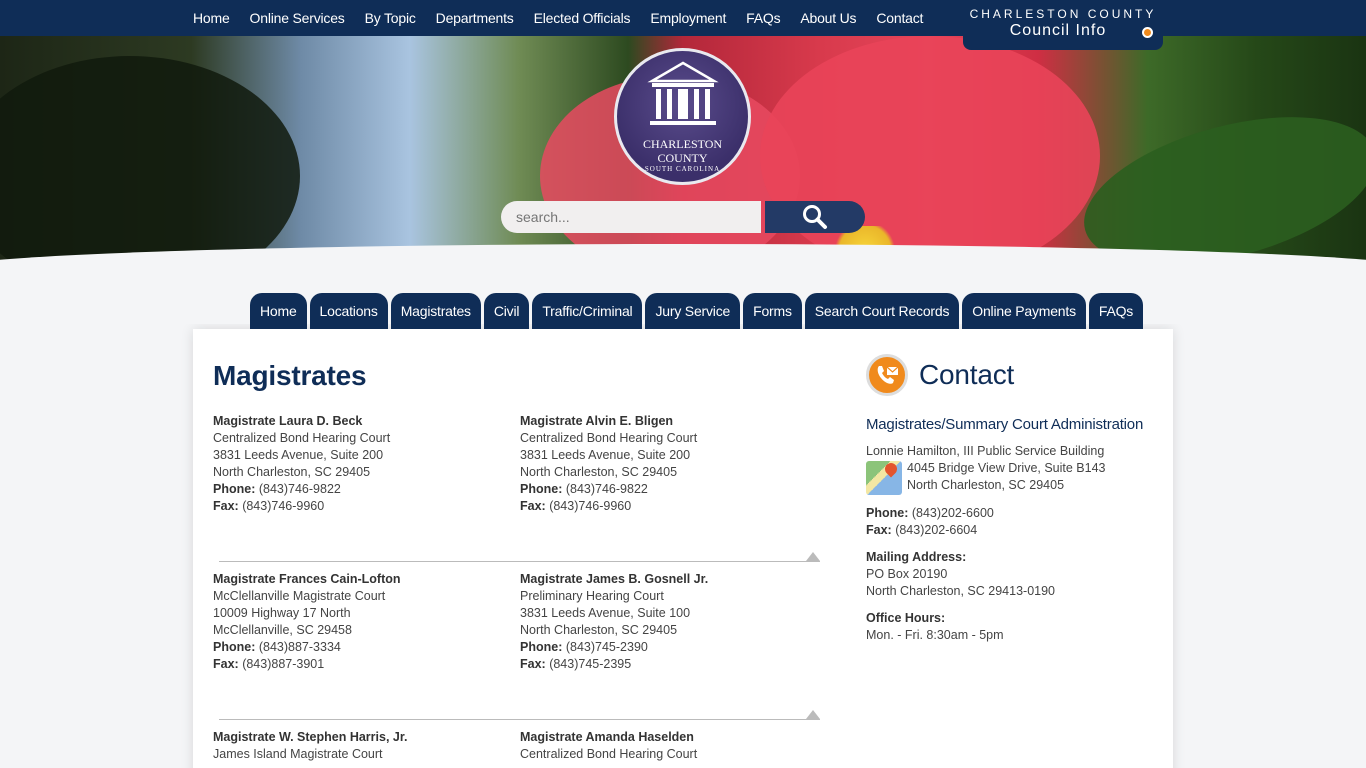 The height and width of the screenshot is (768, 1366). What do you see at coordinates (435, 311) in the screenshot?
I see `tab-magistrates: Magistrates` at bounding box center [435, 311].